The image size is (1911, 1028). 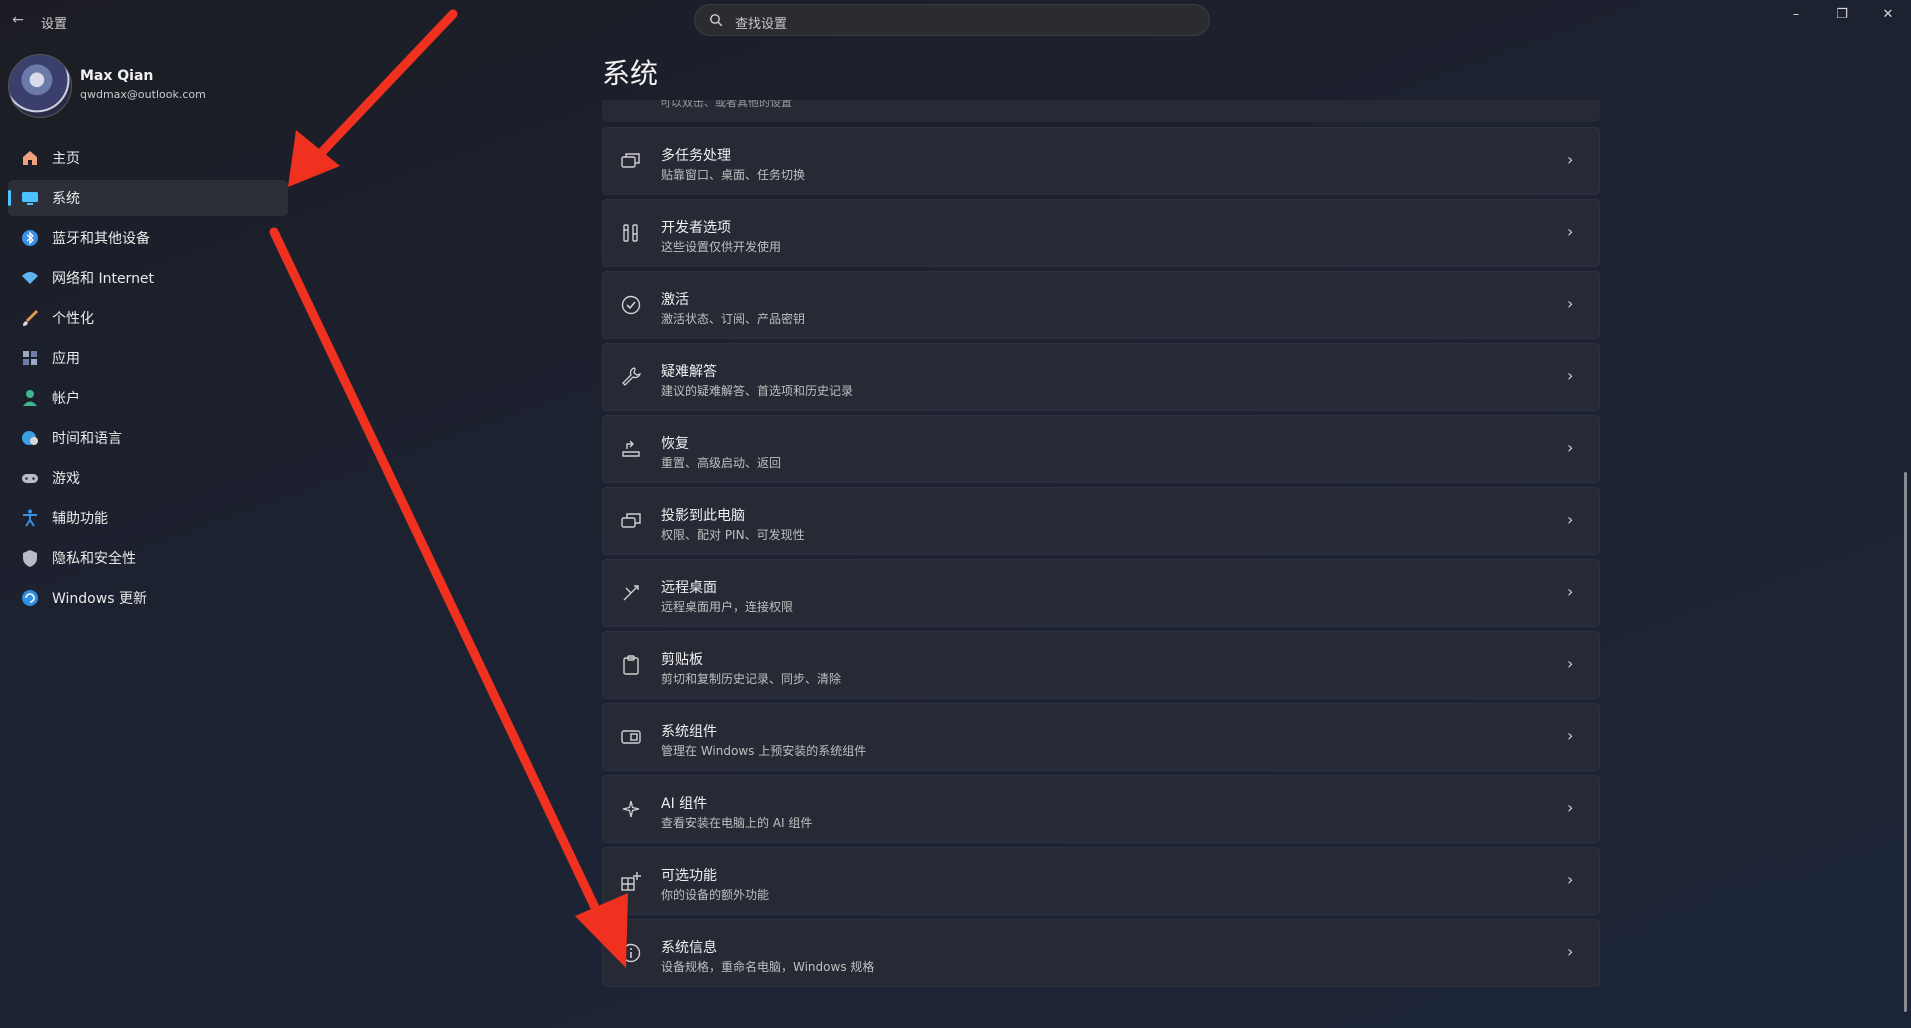 I want to click on recovery-icon, so click(x=631, y=449).